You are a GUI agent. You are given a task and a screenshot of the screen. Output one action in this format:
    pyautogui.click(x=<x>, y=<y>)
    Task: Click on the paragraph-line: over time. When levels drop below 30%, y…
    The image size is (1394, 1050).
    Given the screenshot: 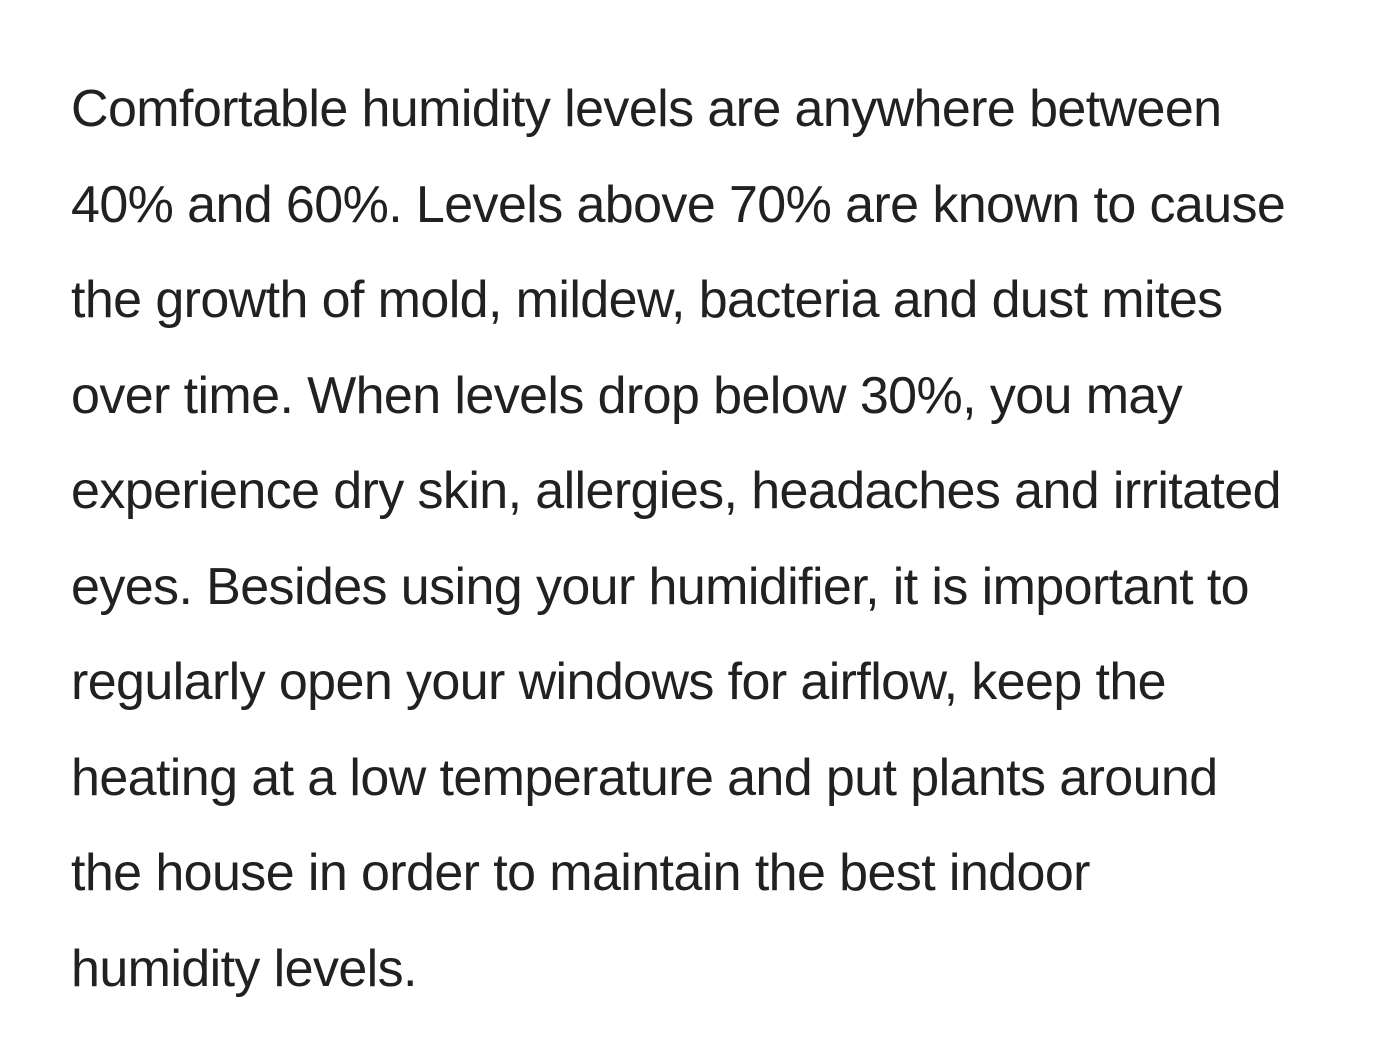 What is the action you would take?
    pyautogui.click(x=627, y=395)
    